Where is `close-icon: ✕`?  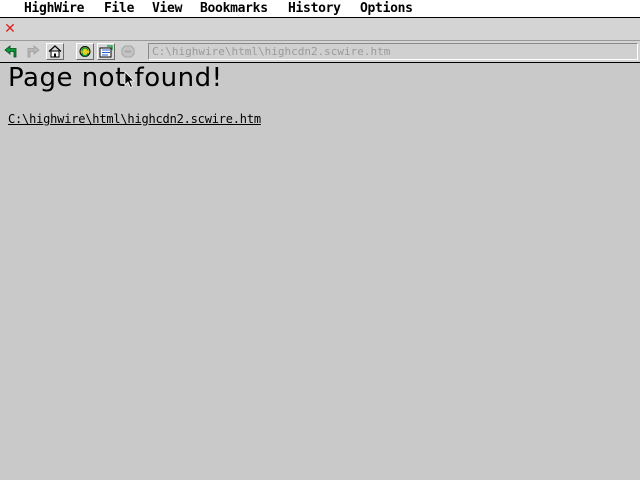
close-icon: ✕ is located at coordinates (10, 29).